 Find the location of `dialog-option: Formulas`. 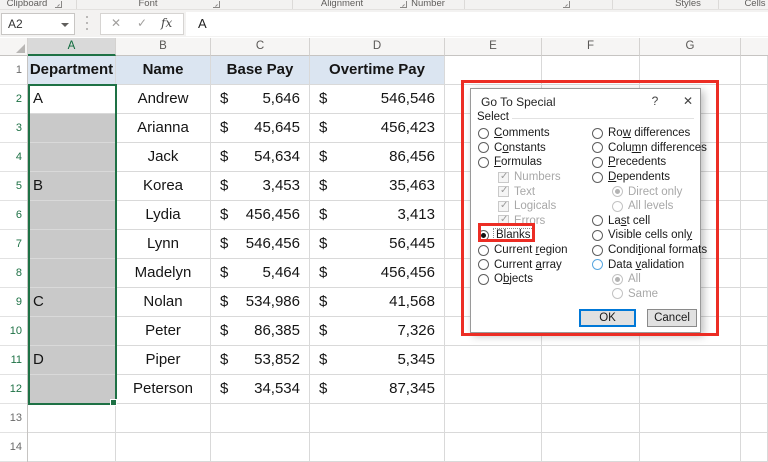

dialog-option: Formulas is located at coordinates (533, 162).